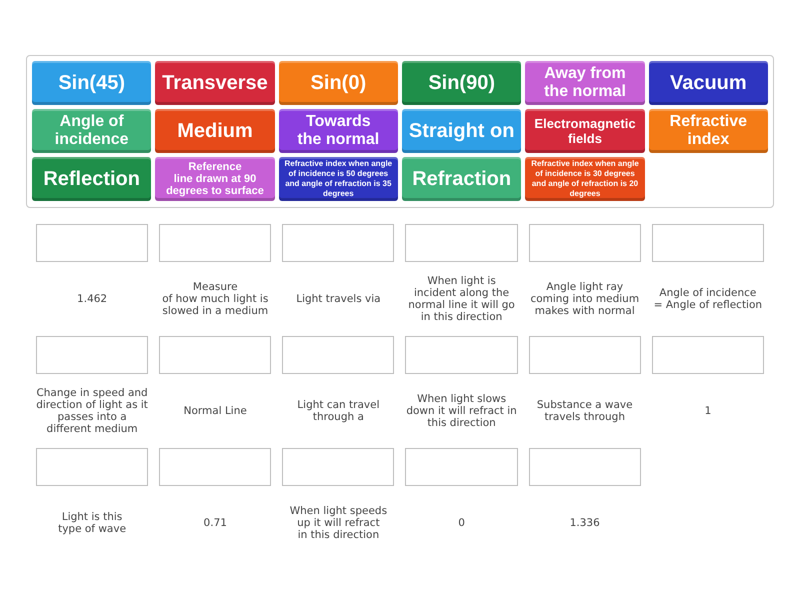 Image resolution: width=800 pixels, height=600 pixels. What do you see at coordinates (461, 411) in the screenshot?
I see `target-label: When light slows down it will refract in this direction` at bounding box center [461, 411].